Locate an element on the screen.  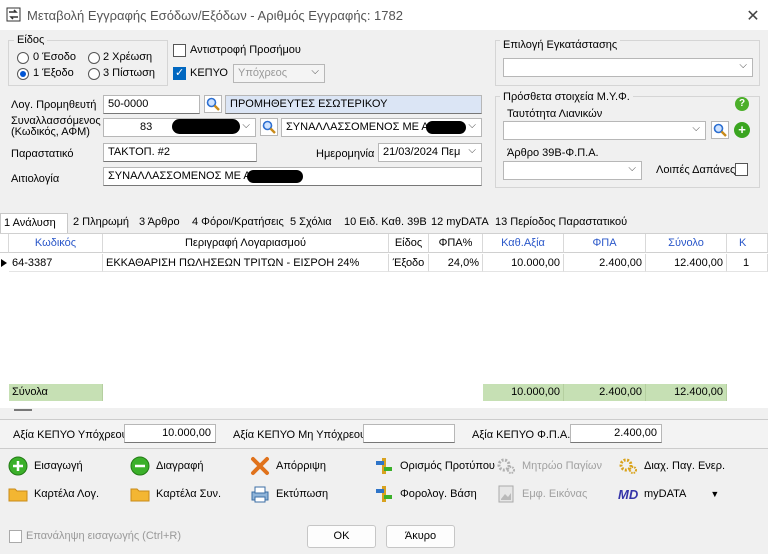
eidos-title: Είδος is located at coordinates (31, 40).